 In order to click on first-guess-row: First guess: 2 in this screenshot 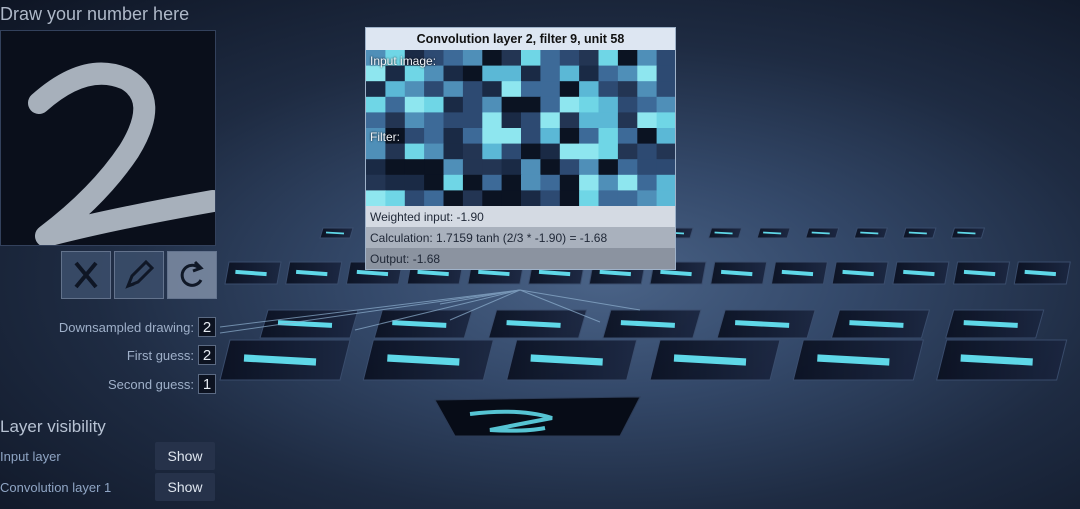, I will do `click(171, 355)`.